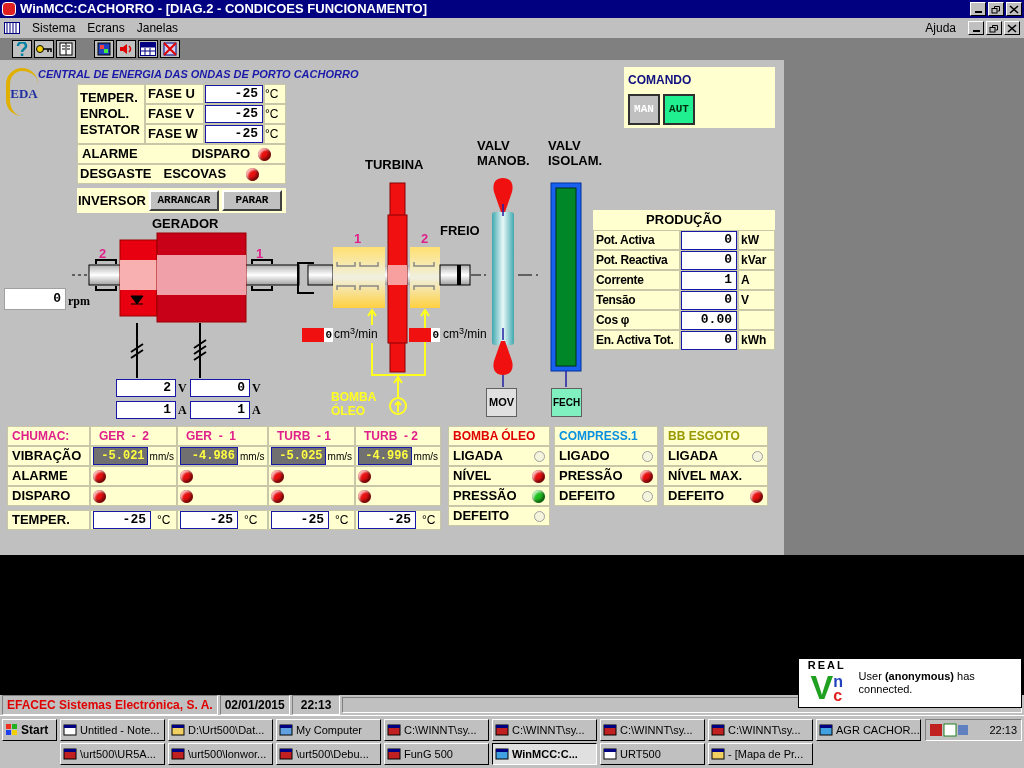 The height and width of the screenshot is (768, 1024). Describe the element at coordinates (126, 49) in the screenshot. I see `speaker-icon` at that location.